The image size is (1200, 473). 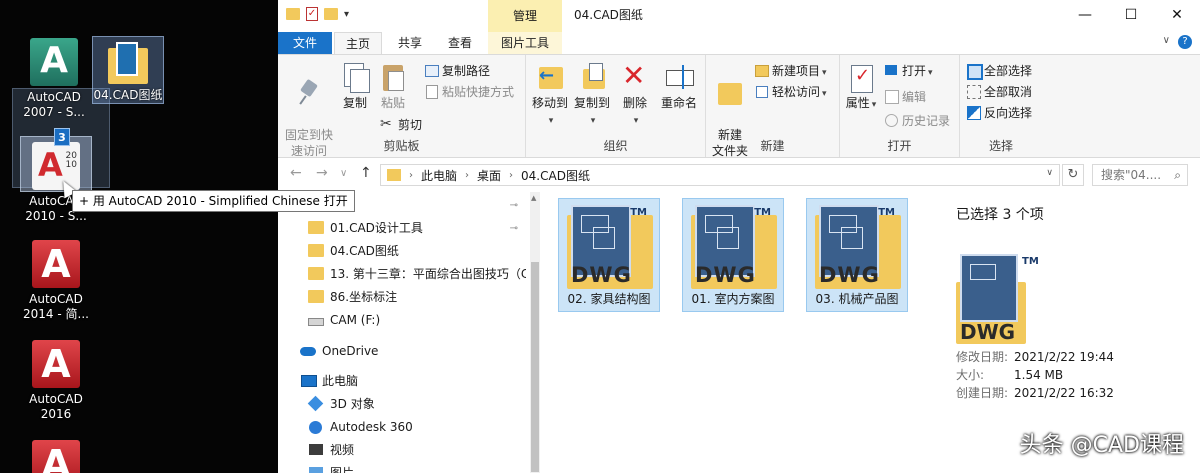 I want to click on group-label: 新建, so click(x=772, y=146).